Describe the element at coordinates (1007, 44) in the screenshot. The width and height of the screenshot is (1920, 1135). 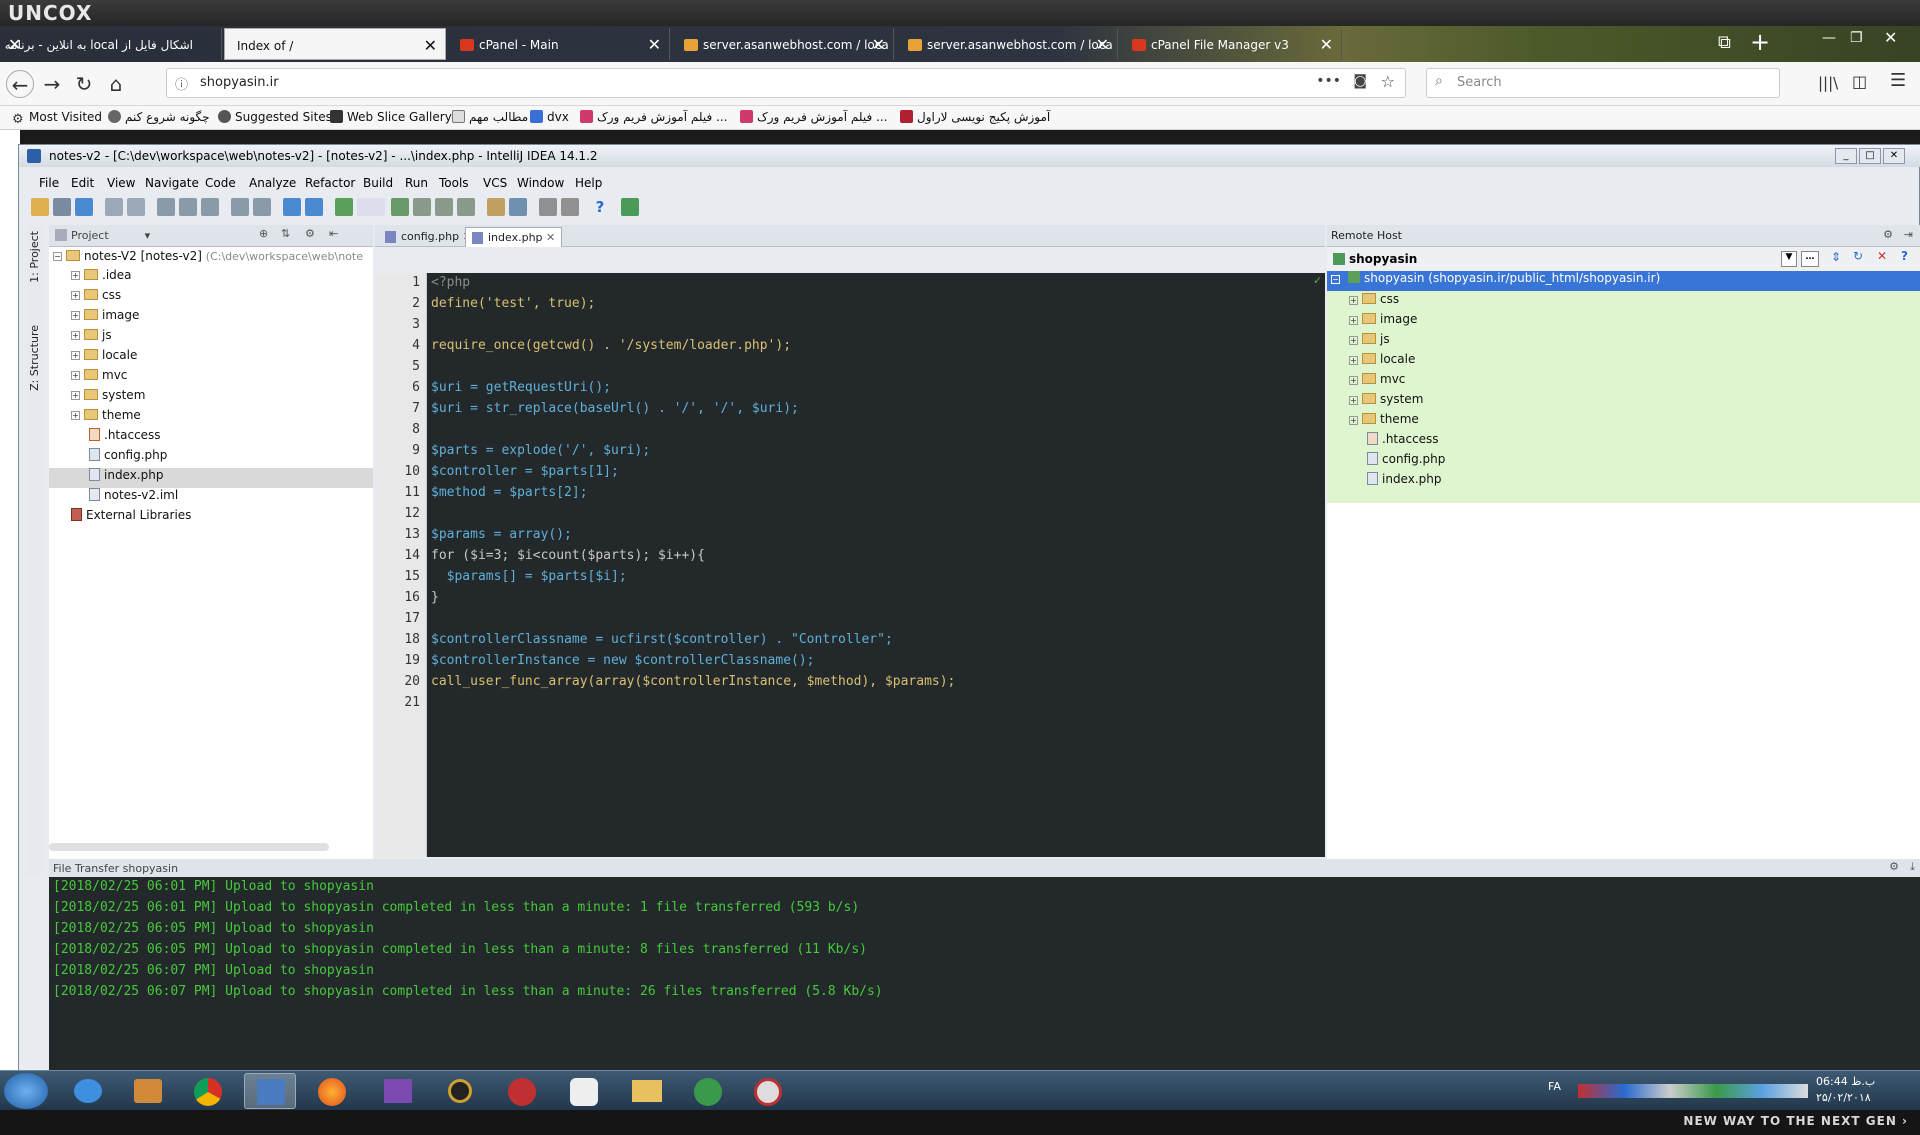
I see `browser-tab-4: server.asanwebhost.com / loca ✕` at that location.